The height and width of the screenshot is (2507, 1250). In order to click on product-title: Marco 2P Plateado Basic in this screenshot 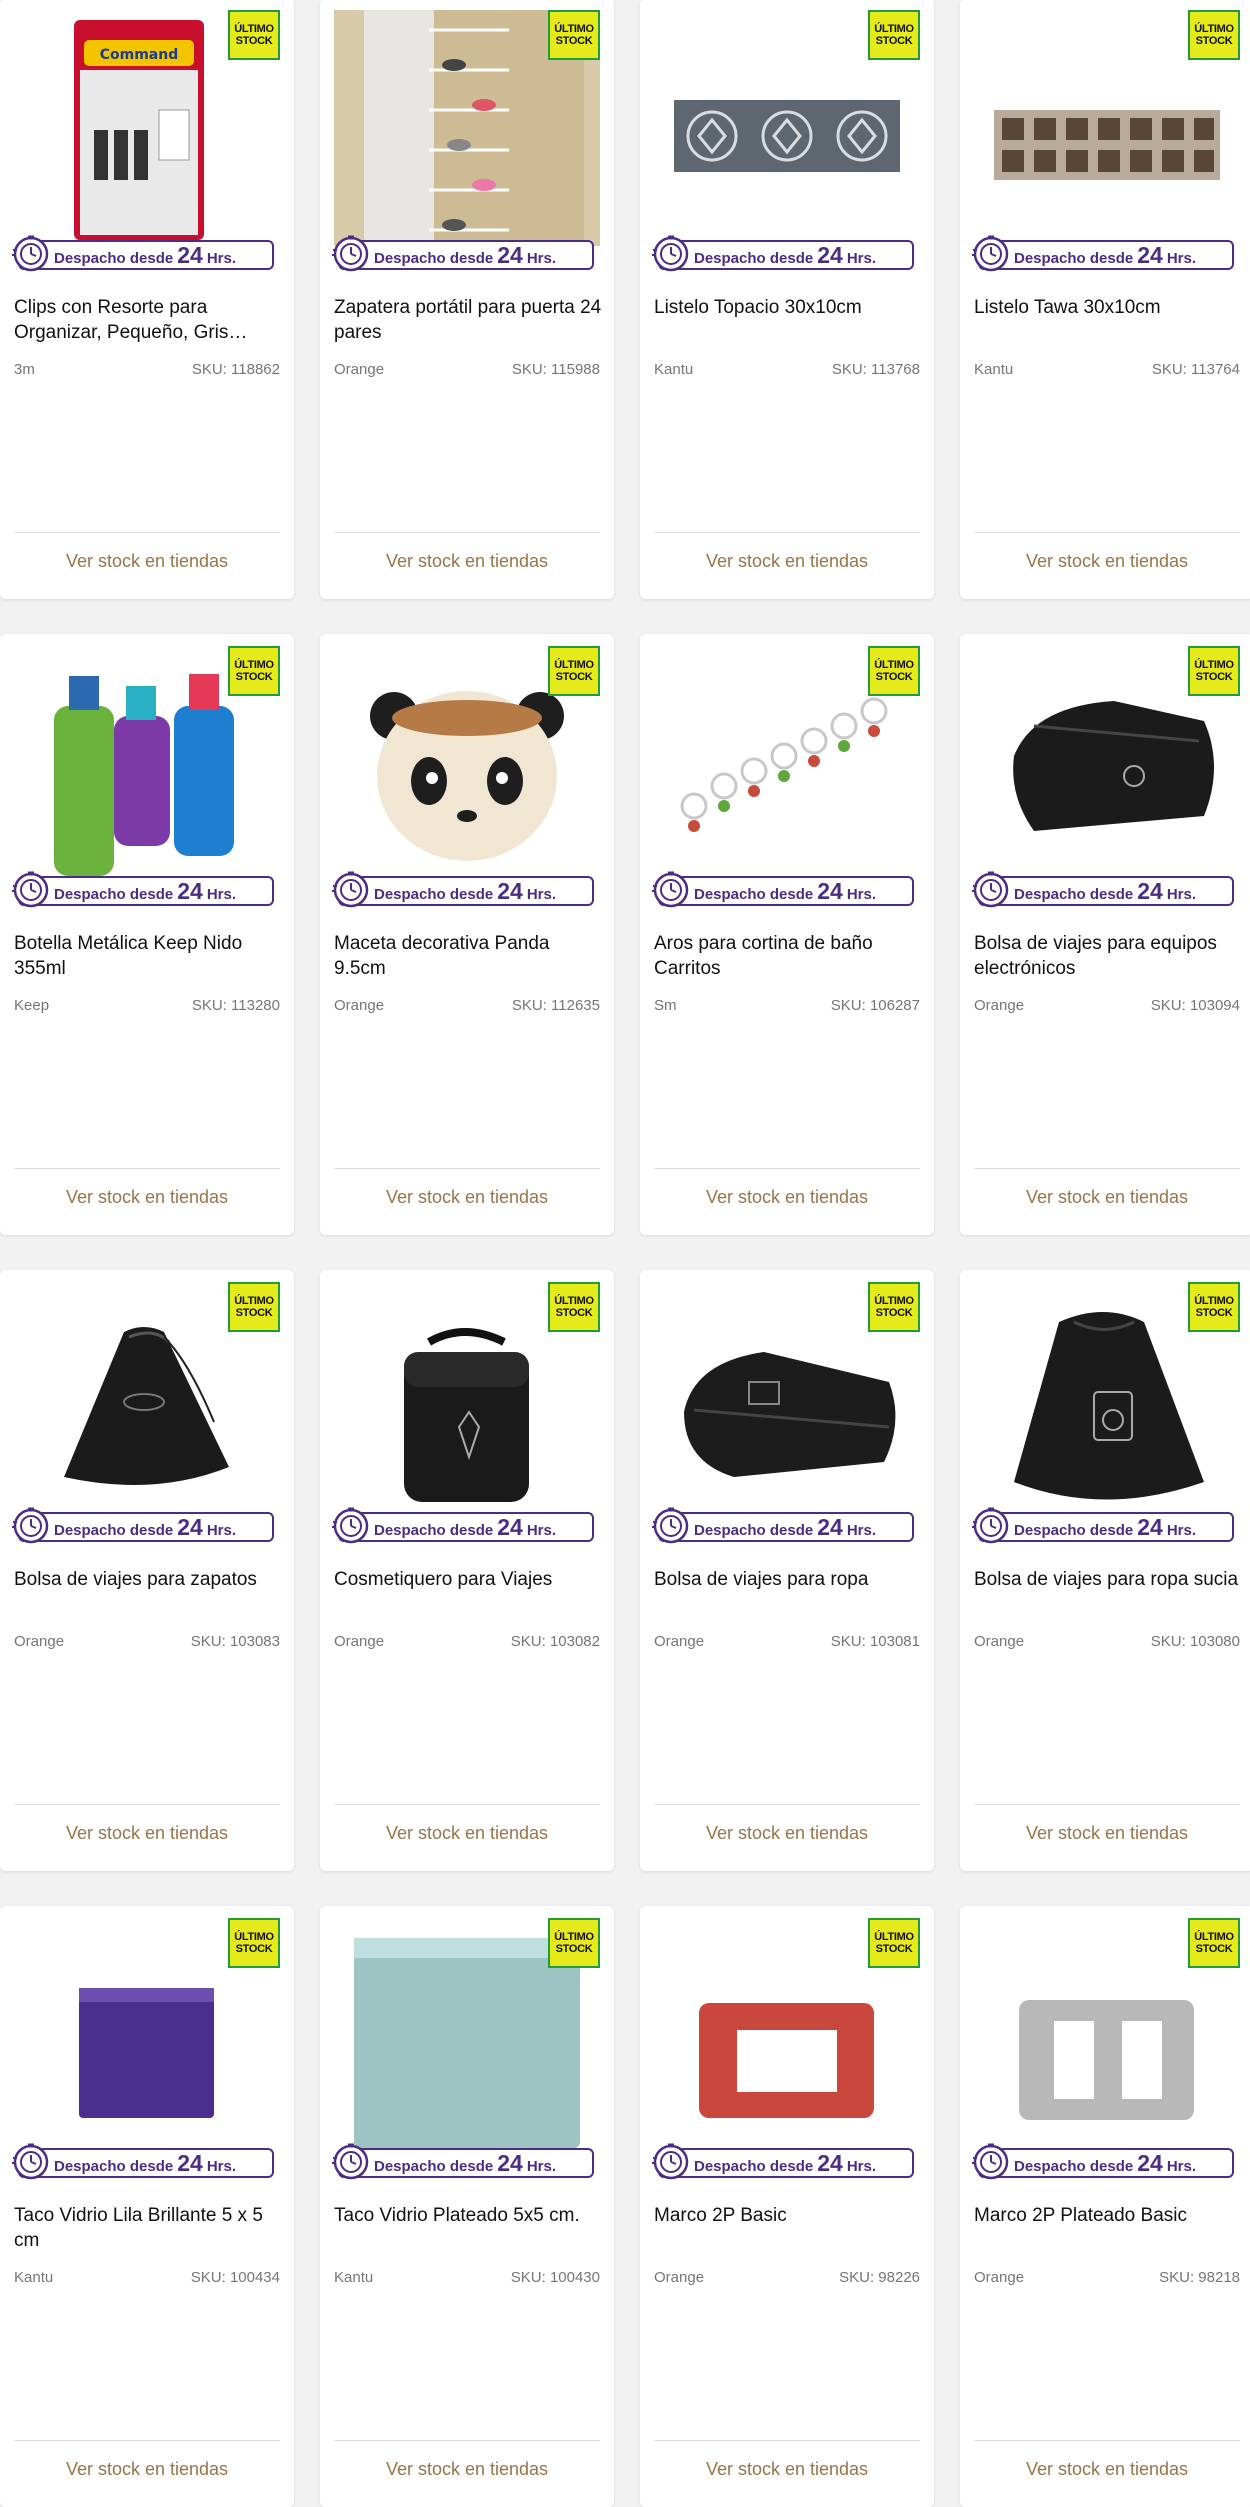, I will do `click(1109, 2215)`.